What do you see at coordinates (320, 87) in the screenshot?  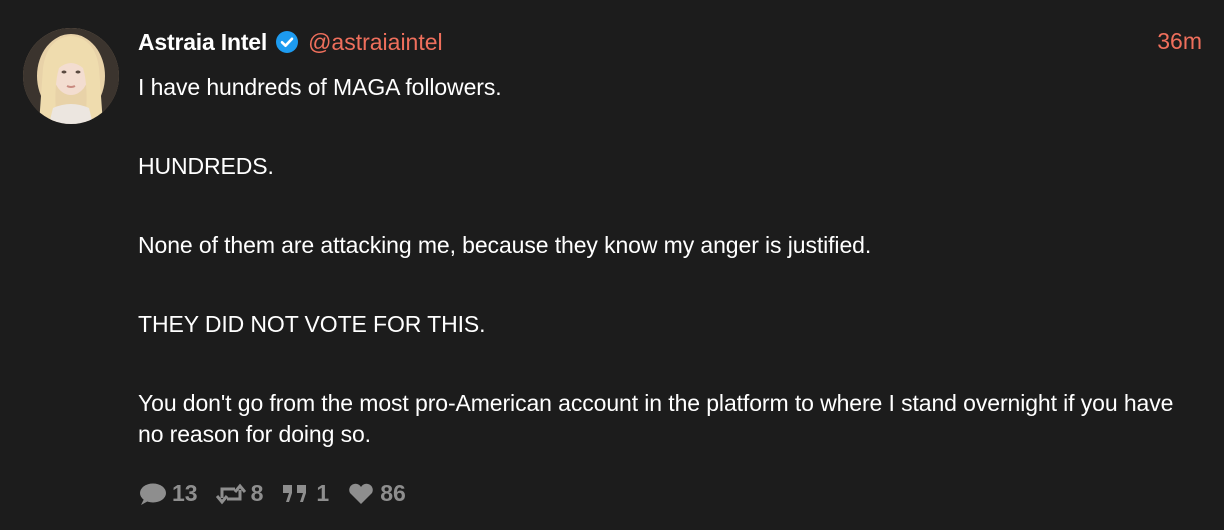 I see `post-paragraph: I have hundreds of MAGA followers.` at bounding box center [320, 87].